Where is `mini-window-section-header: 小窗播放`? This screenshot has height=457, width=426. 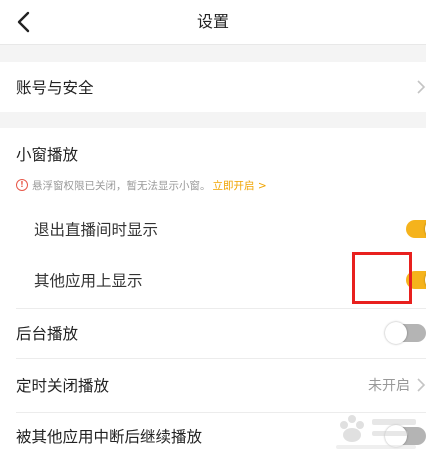
mini-window-section-header: 小窗播放 is located at coordinates (213, 154).